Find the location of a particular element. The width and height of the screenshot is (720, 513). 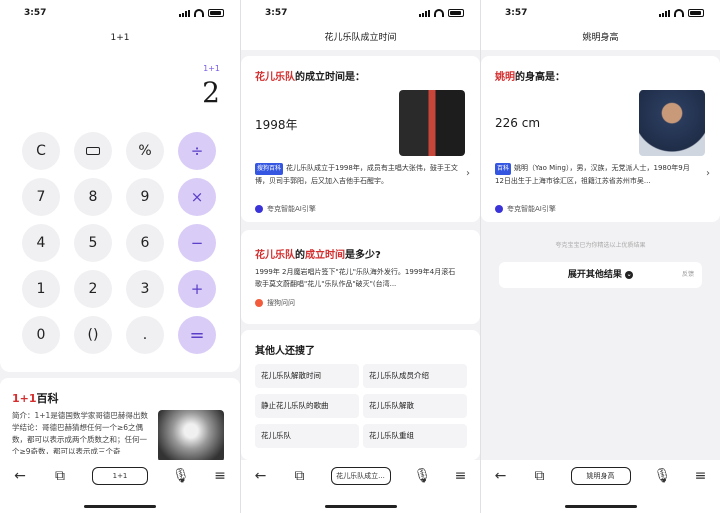

feedback-link: 反馈 is located at coordinates (688, 275).